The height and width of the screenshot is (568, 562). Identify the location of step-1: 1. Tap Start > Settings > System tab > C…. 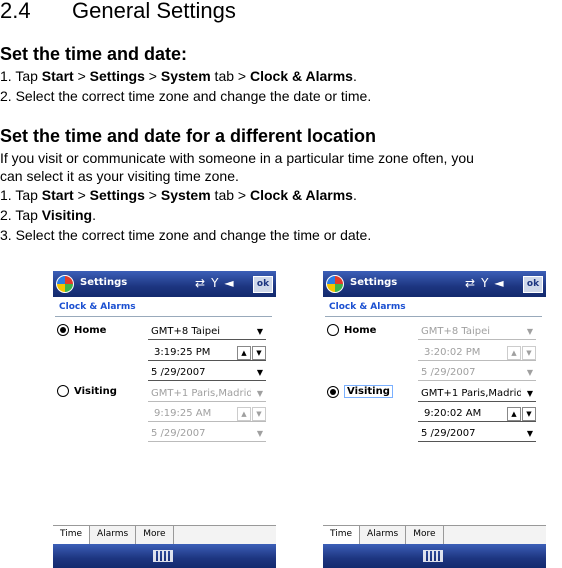
(178, 76).